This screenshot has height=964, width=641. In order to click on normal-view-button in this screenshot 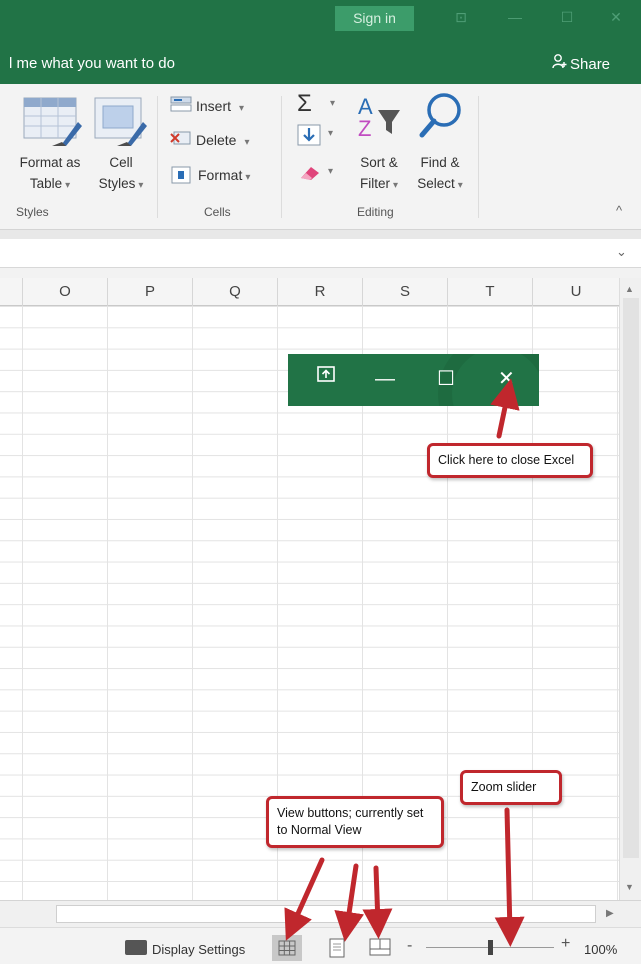, I will do `click(287, 948)`.